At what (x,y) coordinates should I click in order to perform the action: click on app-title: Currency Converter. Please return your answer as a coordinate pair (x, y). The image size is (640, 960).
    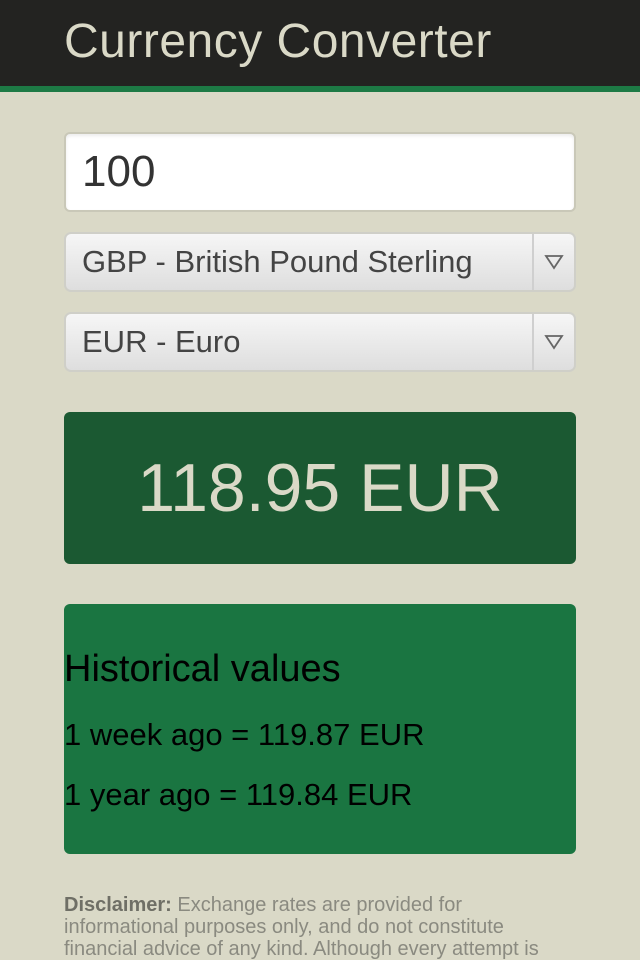
    Looking at the image, I should click on (278, 41).